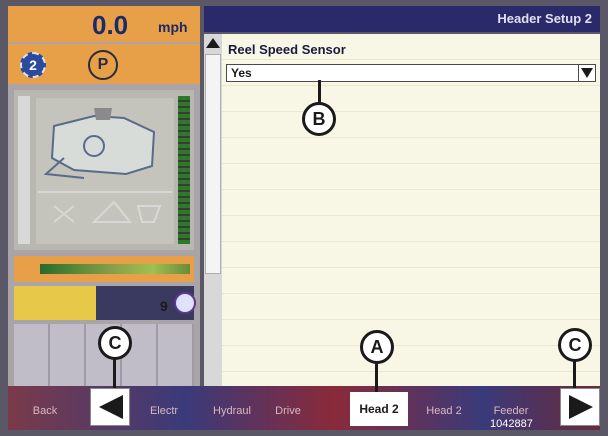 Image resolution: width=608 pixels, height=436 pixels. I want to click on arrow-left-icon, so click(111, 407).